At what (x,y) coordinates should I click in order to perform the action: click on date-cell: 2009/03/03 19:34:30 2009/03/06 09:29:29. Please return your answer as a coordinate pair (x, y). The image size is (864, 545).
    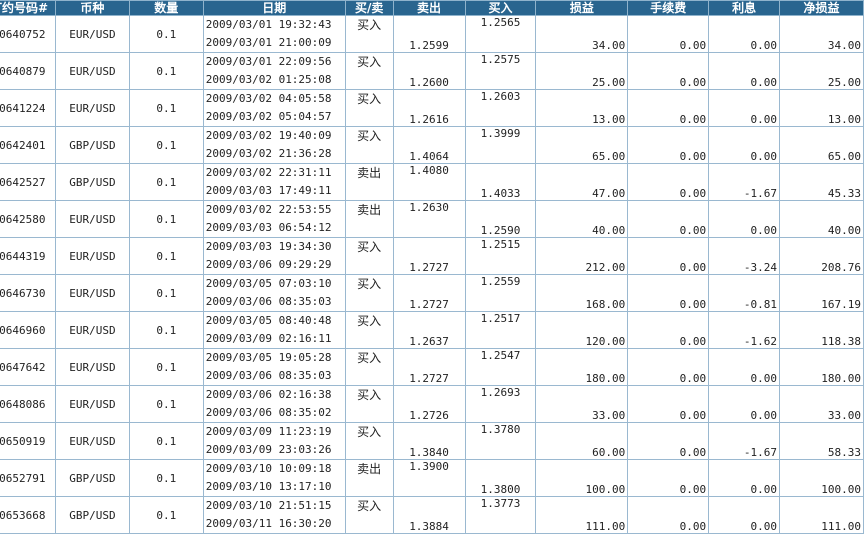
    Looking at the image, I should click on (274, 256).